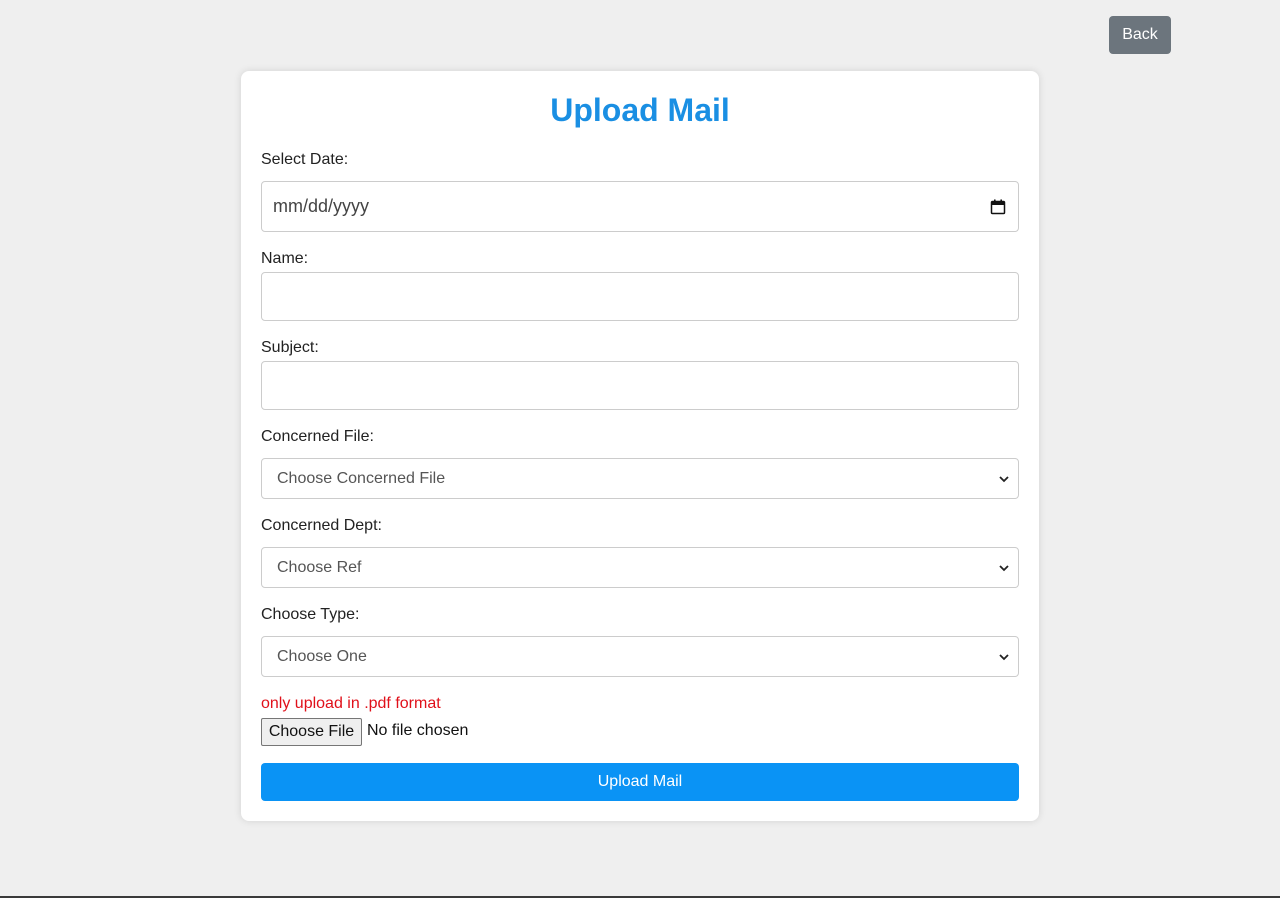  I want to click on file-status: No file chosen, so click(418, 730).